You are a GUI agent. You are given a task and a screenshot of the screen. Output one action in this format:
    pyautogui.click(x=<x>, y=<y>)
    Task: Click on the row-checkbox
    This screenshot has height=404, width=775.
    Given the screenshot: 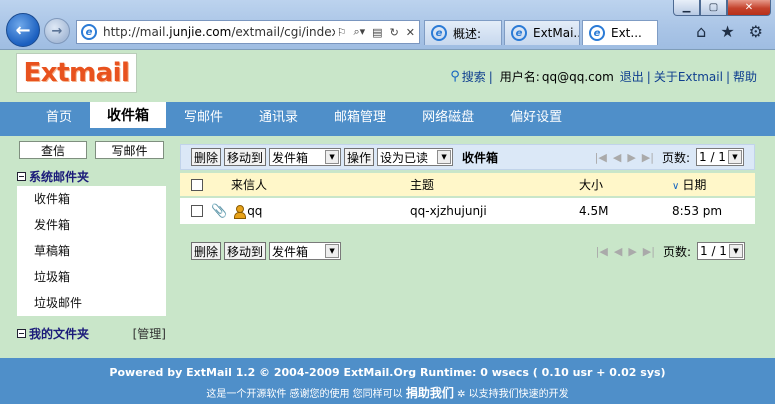 What is the action you would take?
    pyautogui.click(x=197, y=211)
    